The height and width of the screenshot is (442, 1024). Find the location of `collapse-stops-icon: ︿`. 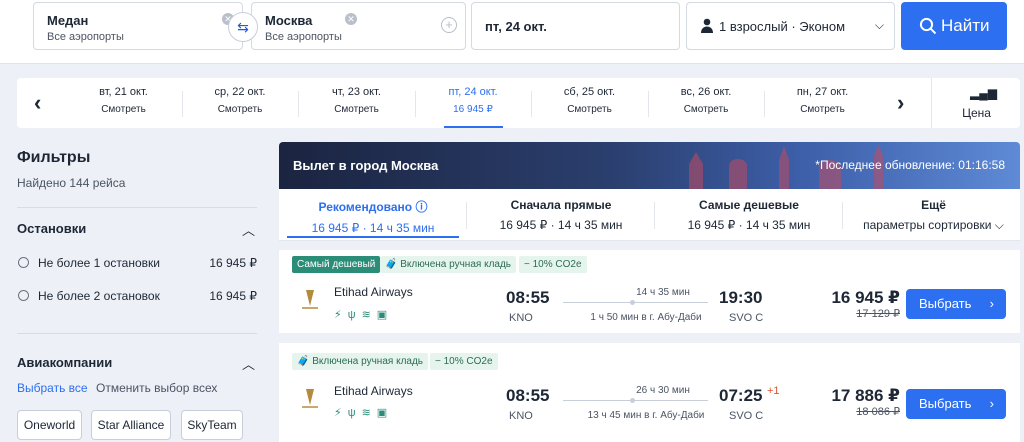

collapse-stops-icon: ︿ is located at coordinates (248, 229).